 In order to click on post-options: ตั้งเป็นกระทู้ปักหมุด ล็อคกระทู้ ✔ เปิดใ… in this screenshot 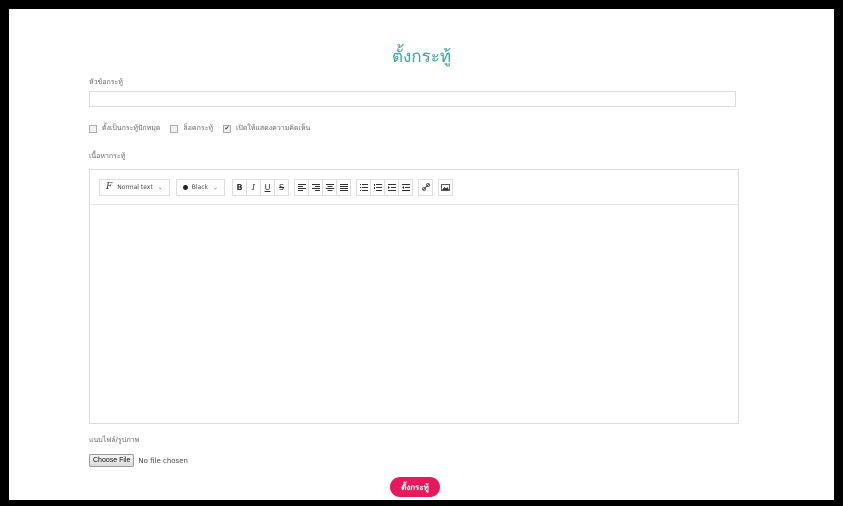, I will do `click(204, 128)`.